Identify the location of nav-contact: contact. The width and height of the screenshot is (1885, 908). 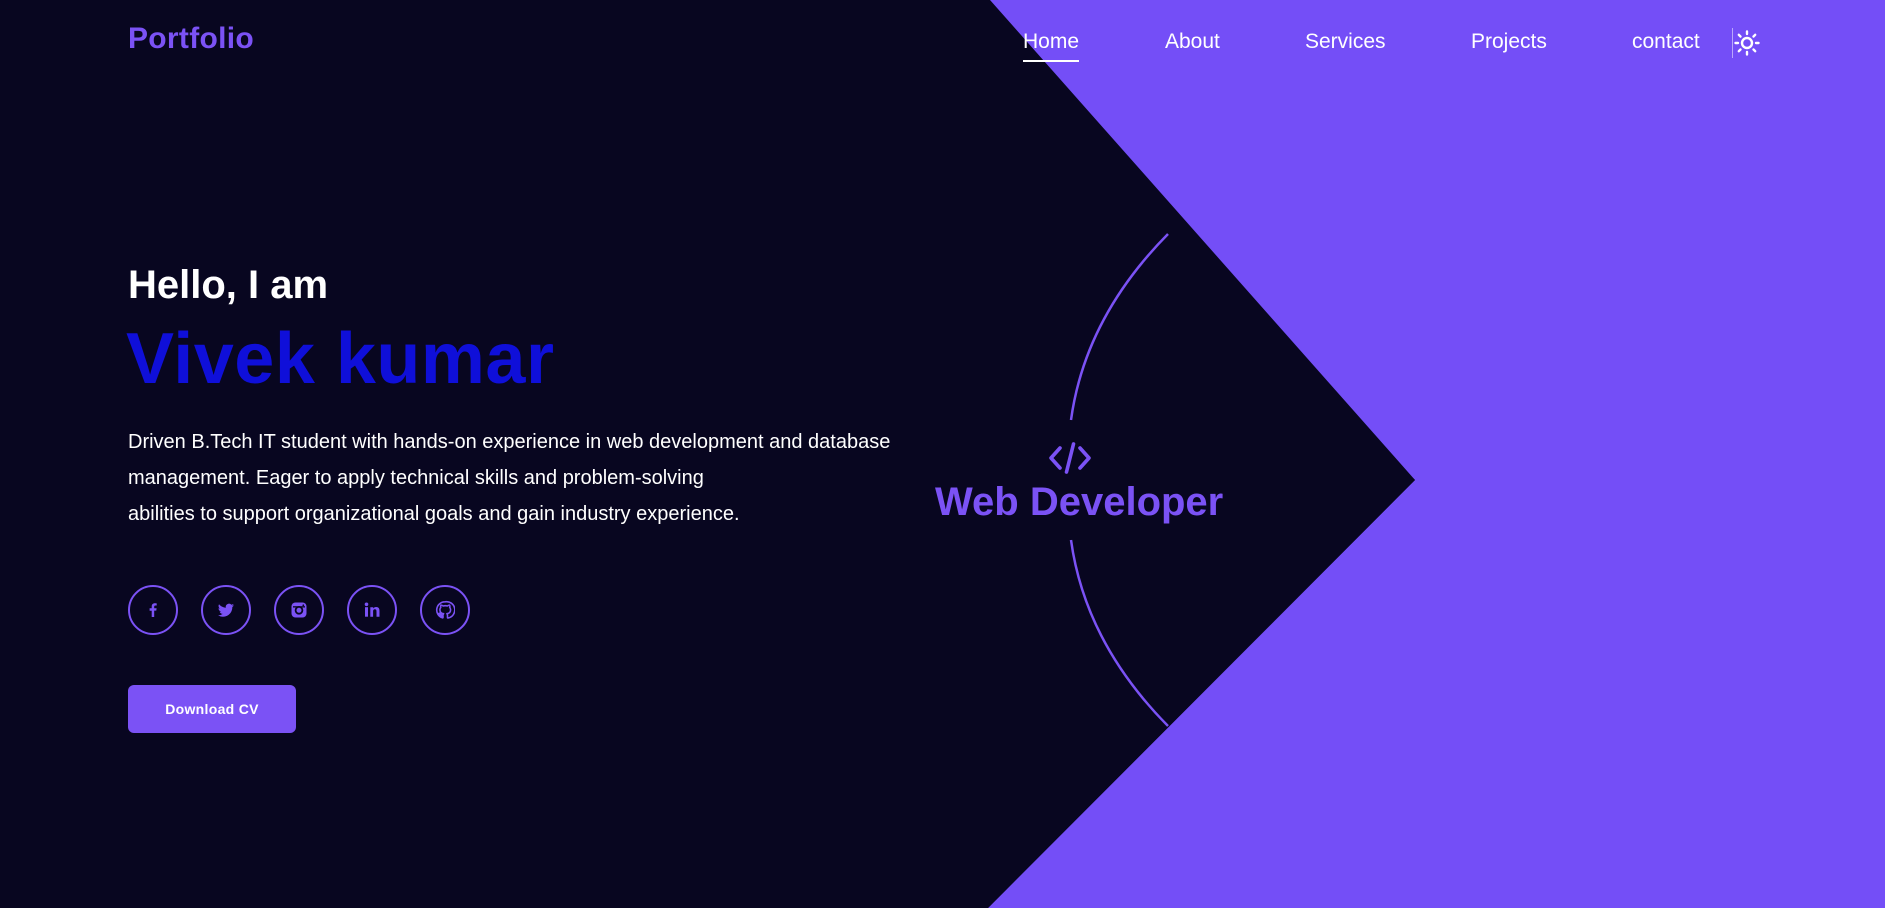
(1666, 42).